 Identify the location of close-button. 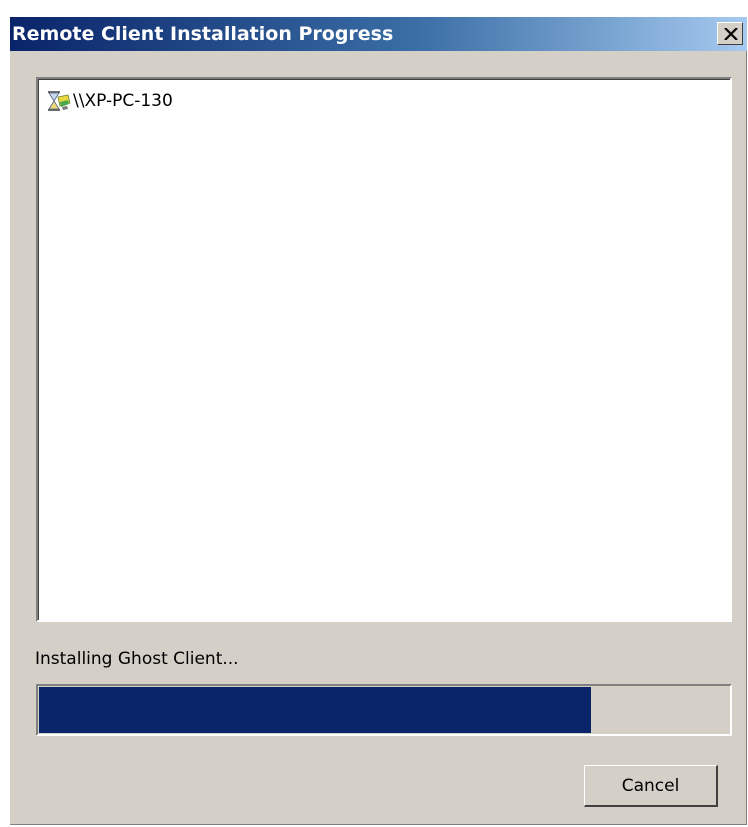
(730, 33).